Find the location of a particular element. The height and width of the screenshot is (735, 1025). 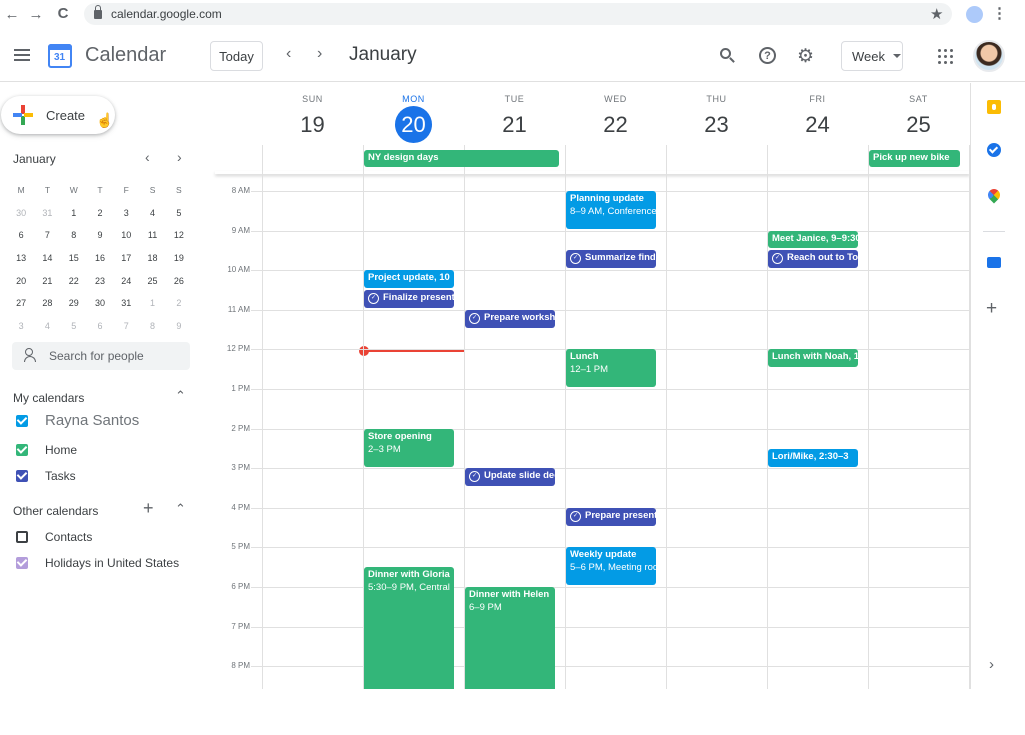

maps-icon is located at coordinates (994, 195).